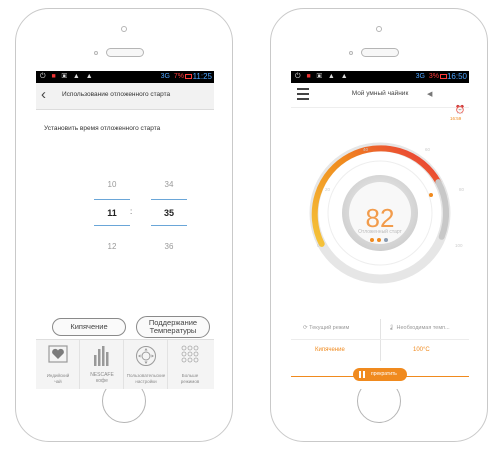  What do you see at coordinates (169, 184) in the screenshot?
I see `picker-value: 34` at bounding box center [169, 184].